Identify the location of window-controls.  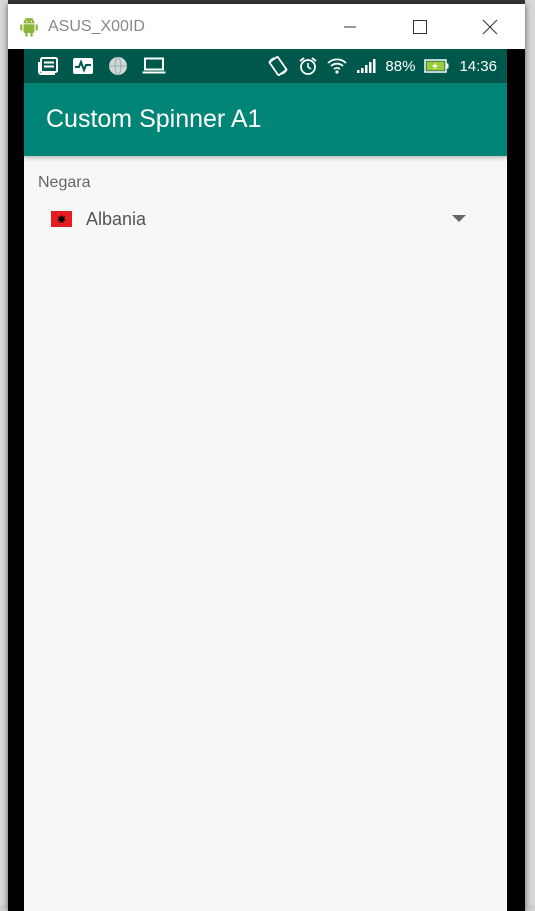
(420, 26).